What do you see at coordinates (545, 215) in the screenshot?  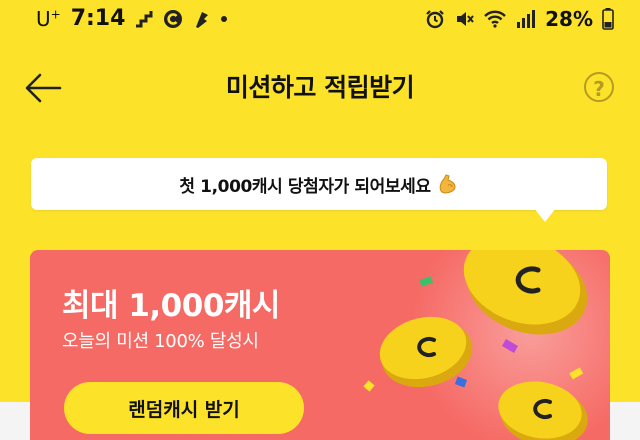 I see `tooltip-tail` at bounding box center [545, 215].